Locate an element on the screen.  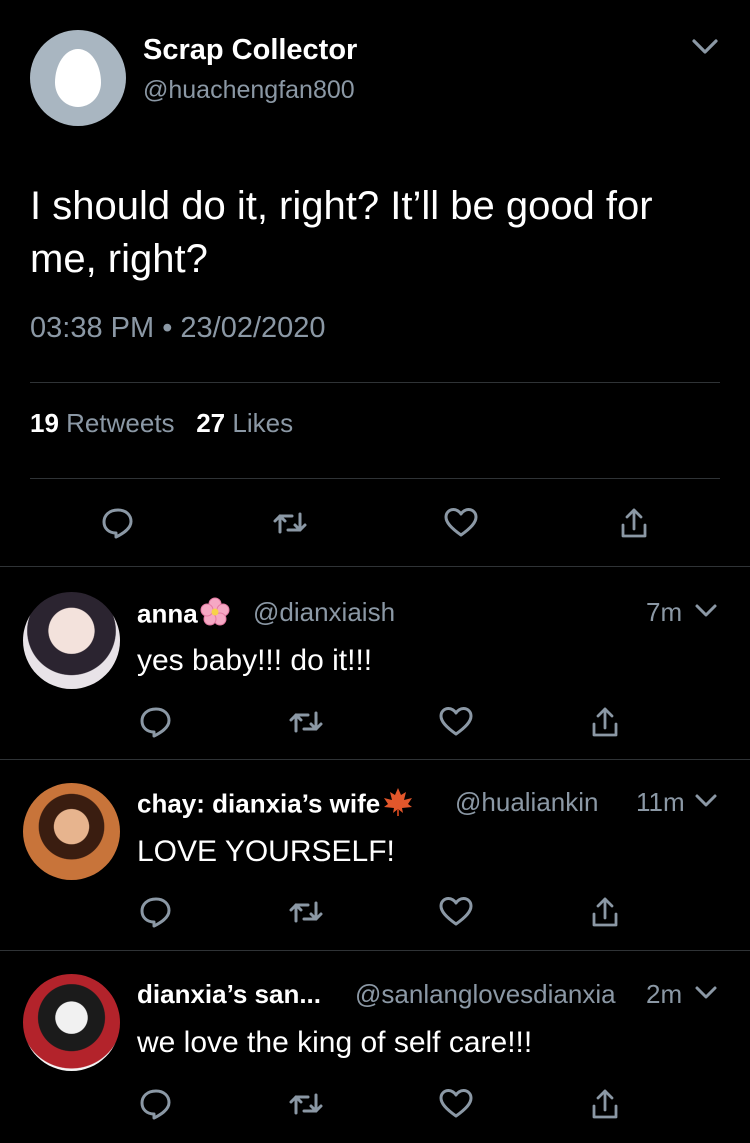
default-egg-avatar-icon is located at coordinates (78, 78).